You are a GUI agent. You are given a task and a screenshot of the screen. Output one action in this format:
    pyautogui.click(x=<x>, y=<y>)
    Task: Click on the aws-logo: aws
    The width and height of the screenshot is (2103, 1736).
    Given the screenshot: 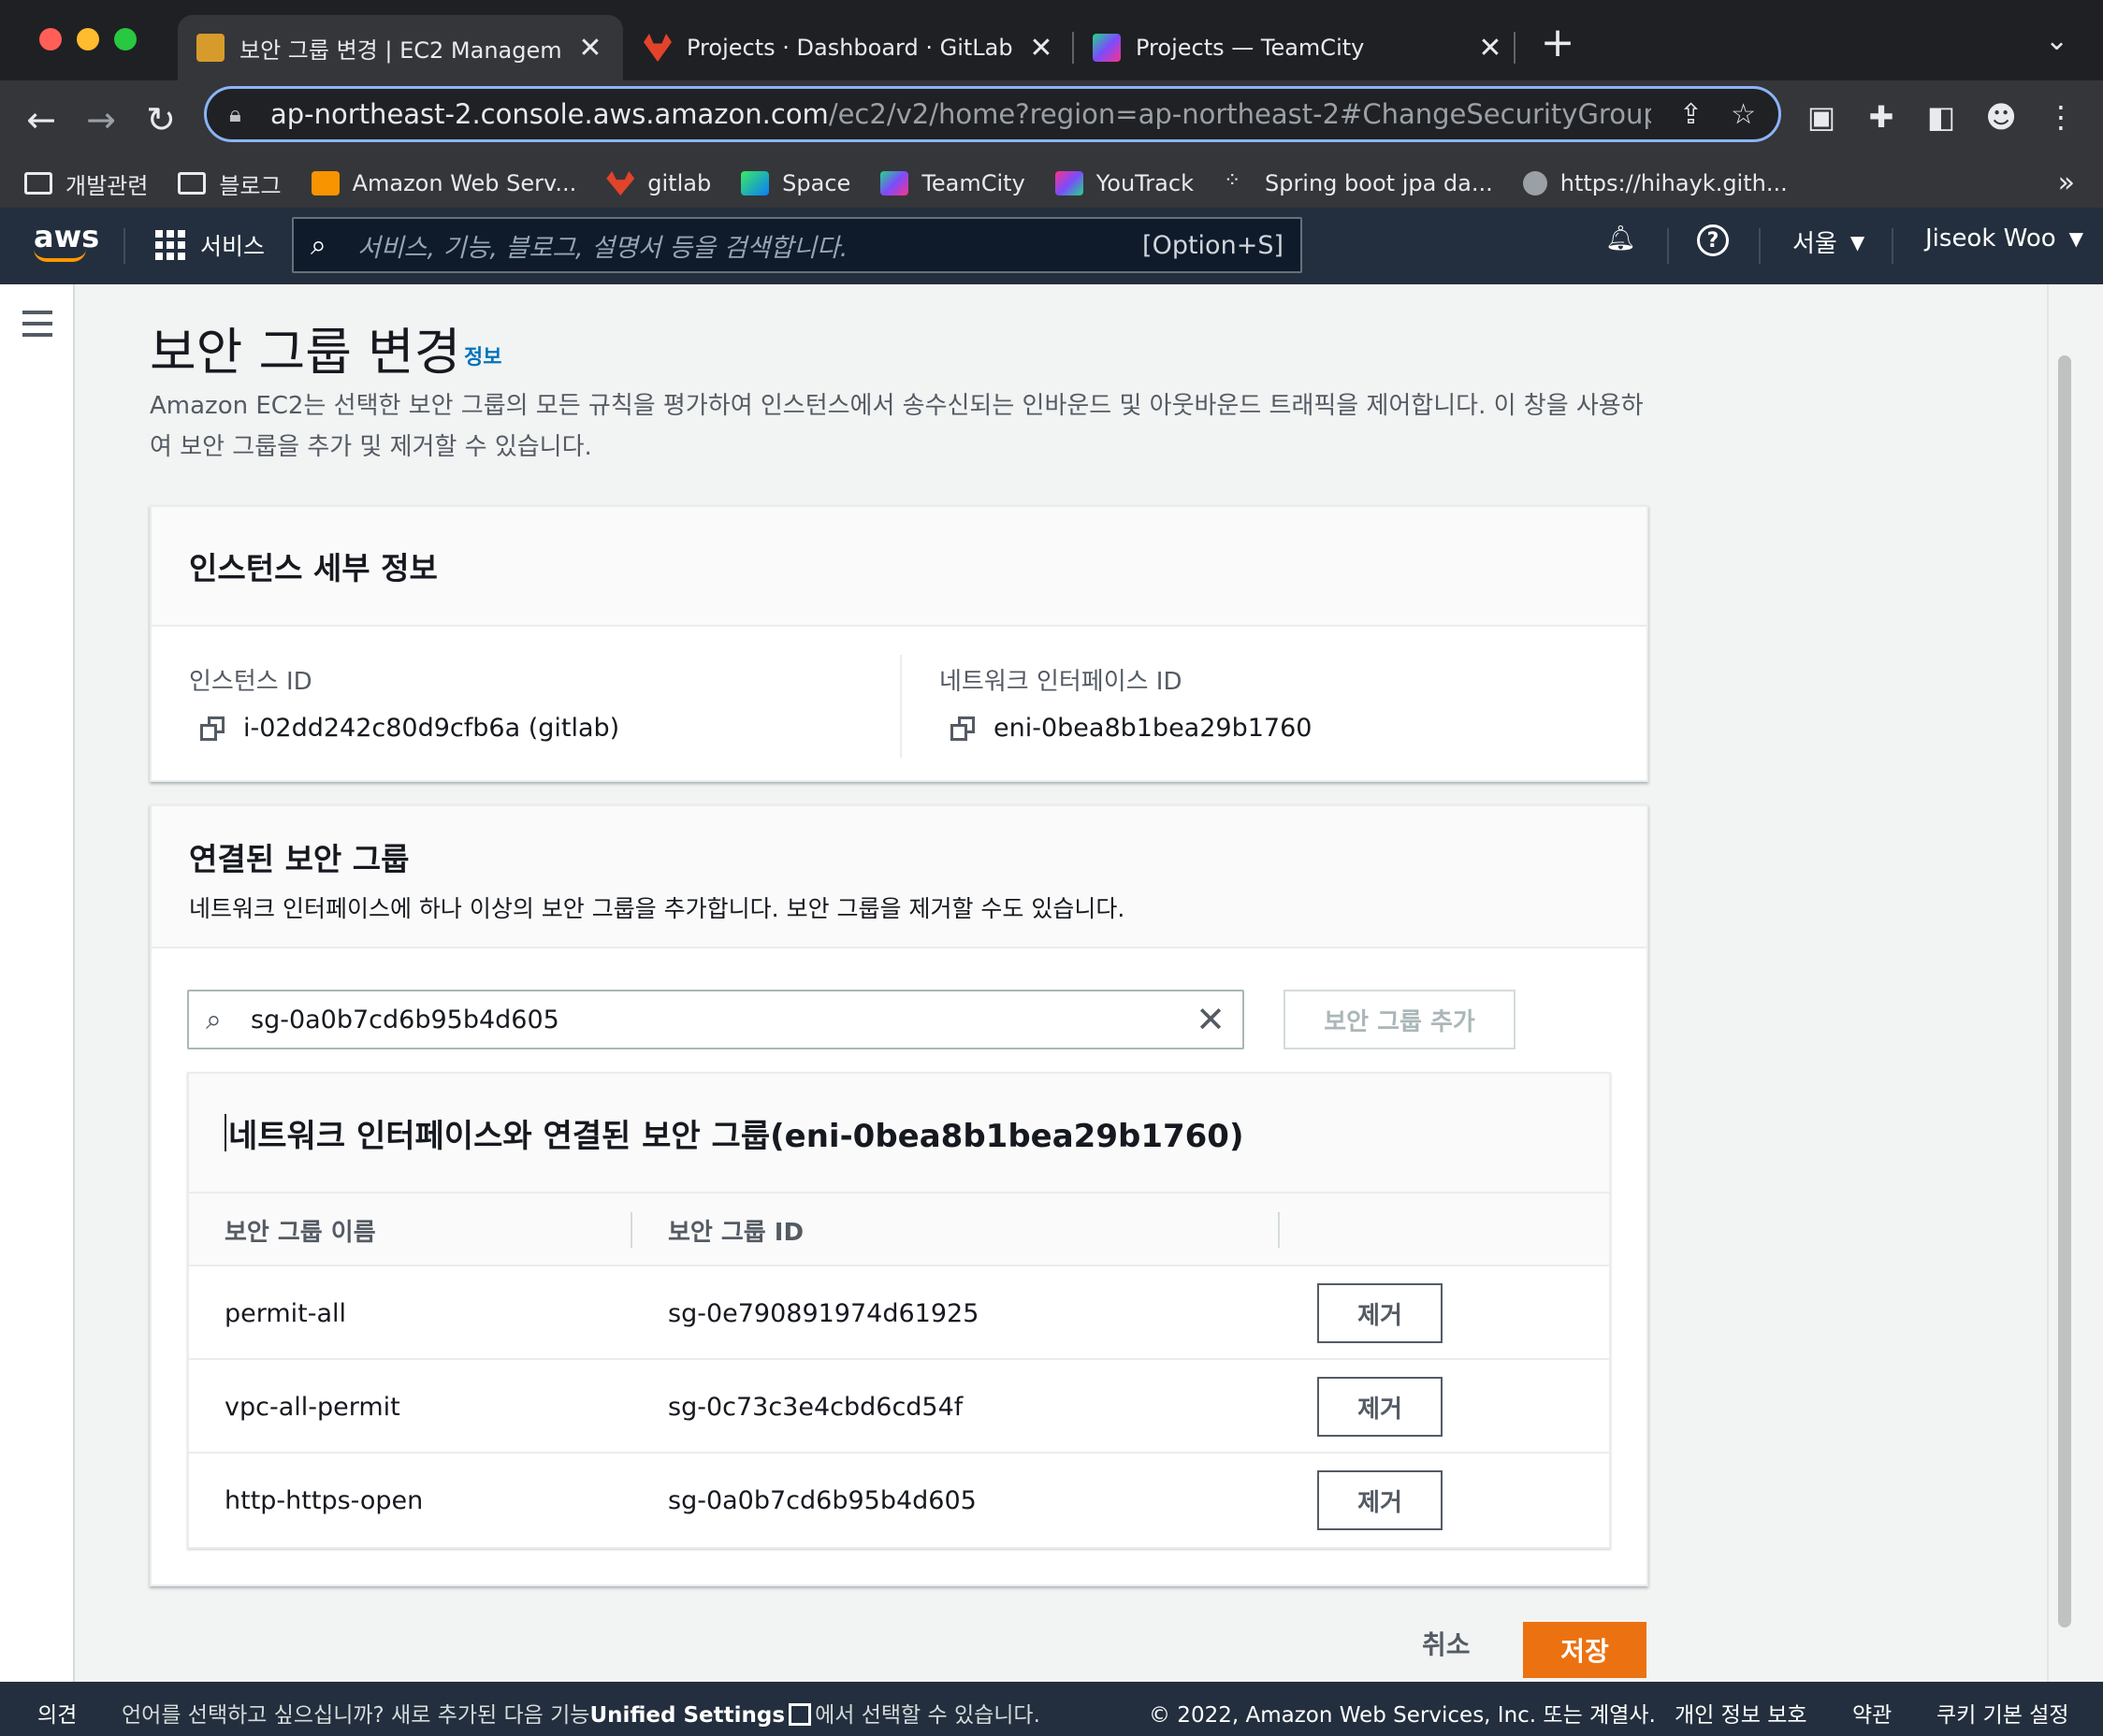 What is the action you would take?
    pyautogui.click(x=66, y=244)
    